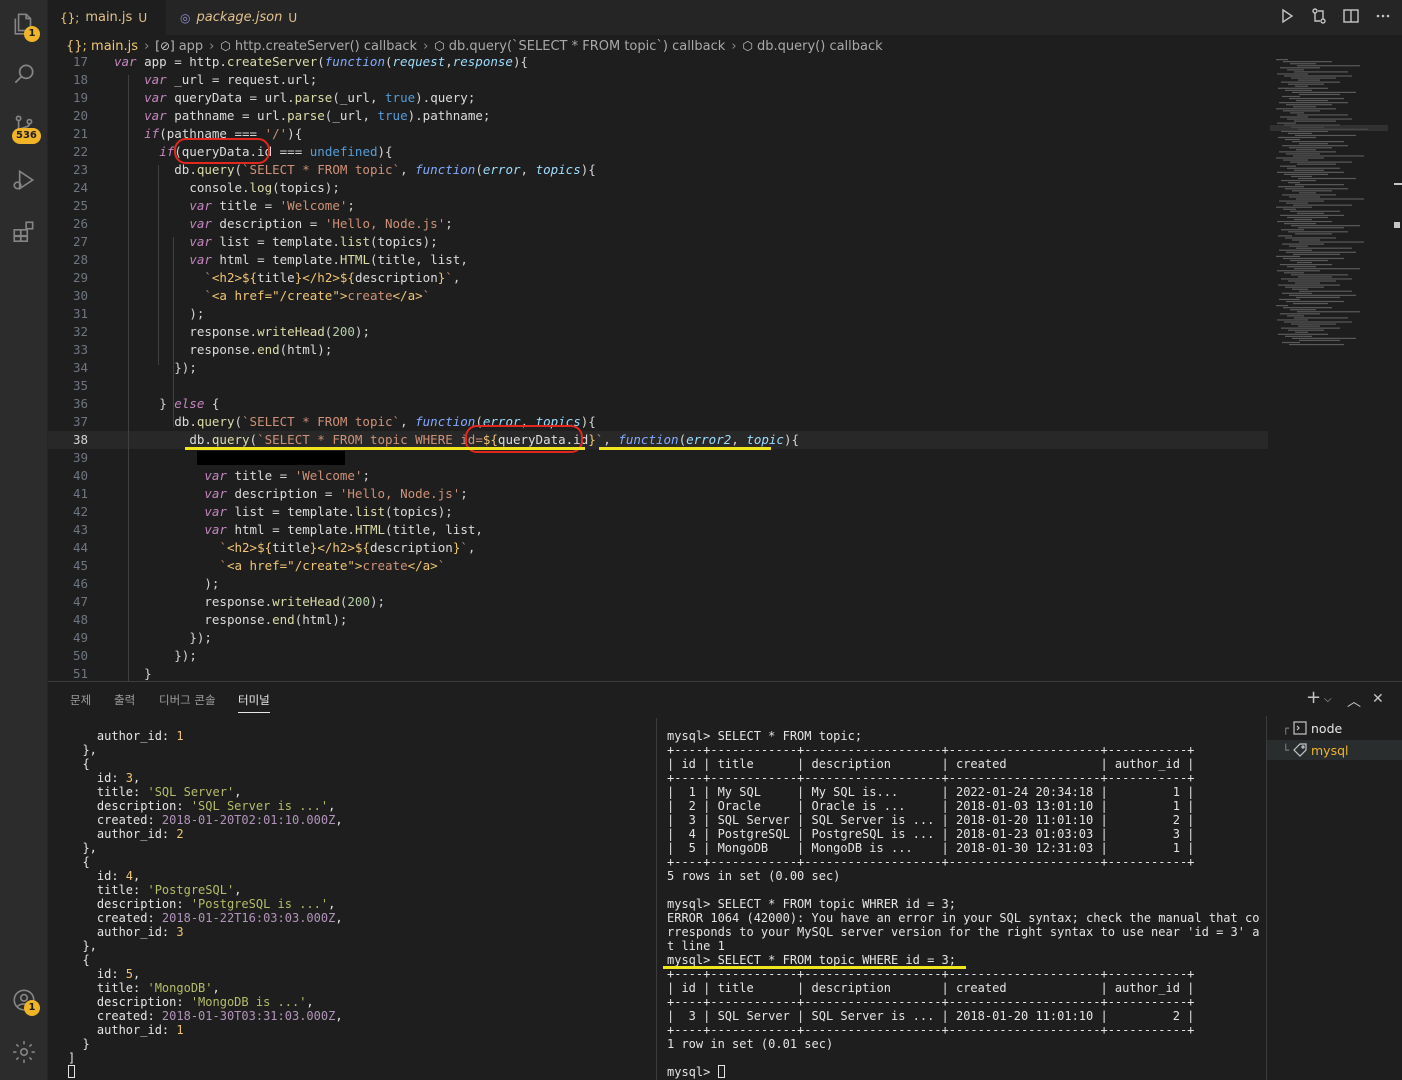 The image size is (1402, 1080). I want to click on split-editor-icon, so click(1351, 16).